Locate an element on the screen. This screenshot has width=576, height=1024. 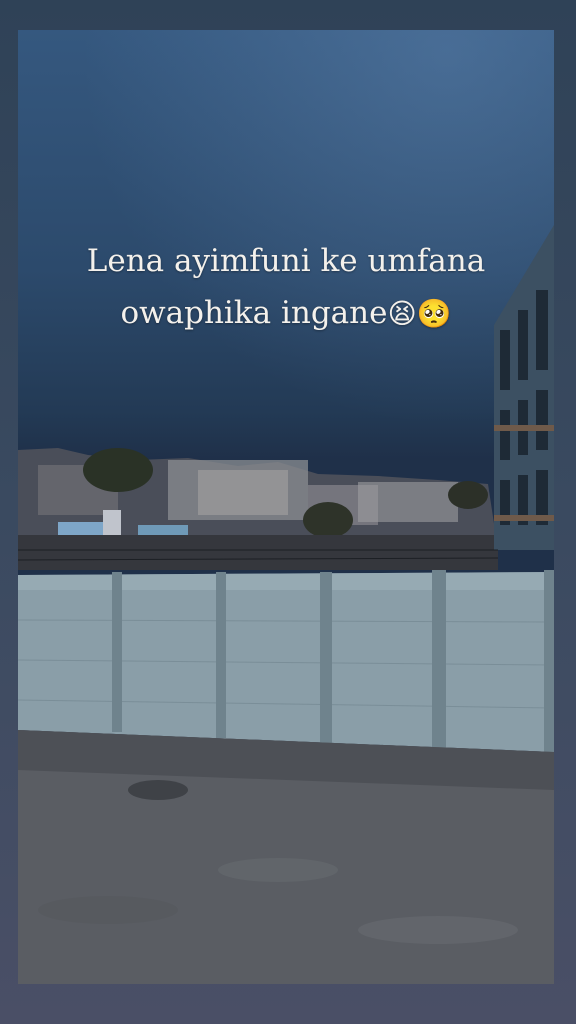
caption-line-1: Lena ayimfuni ke umfana is located at coordinates (286, 261).